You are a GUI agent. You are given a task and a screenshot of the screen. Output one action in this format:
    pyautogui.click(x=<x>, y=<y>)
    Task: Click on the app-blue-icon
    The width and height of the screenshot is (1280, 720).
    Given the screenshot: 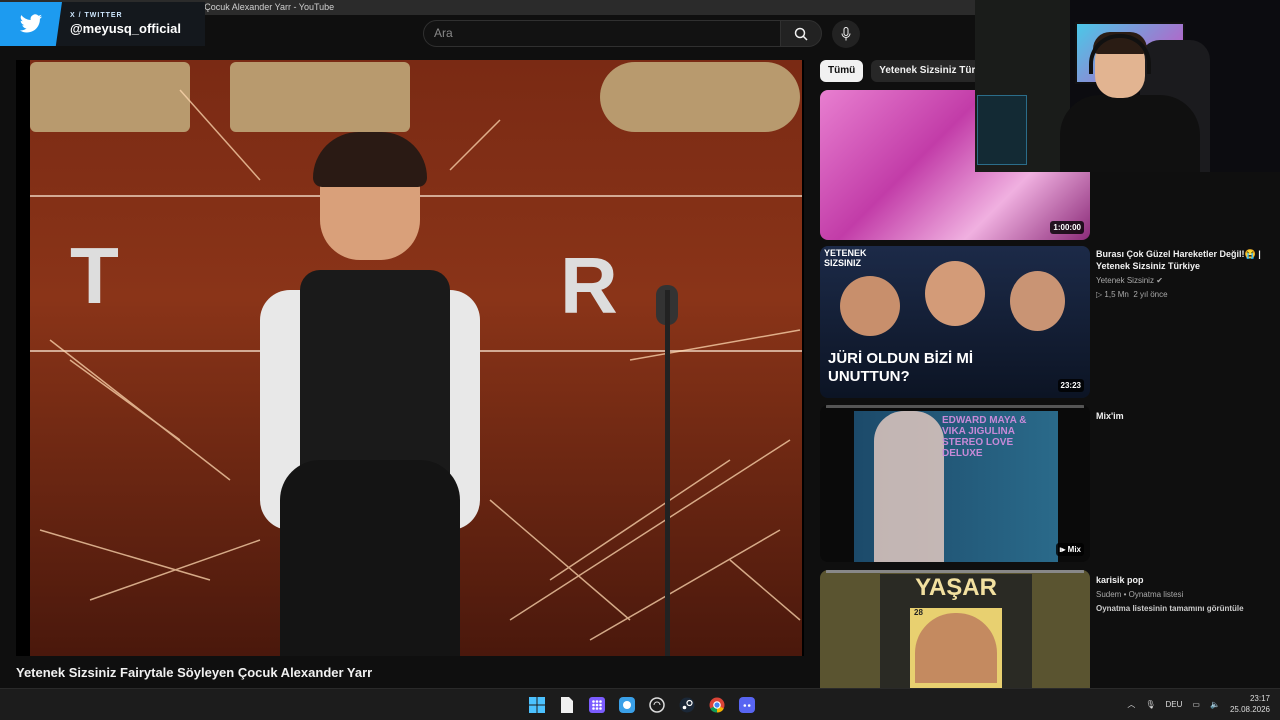 What is the action you would take?
    pyautogui.click(x=627, y=705)
    